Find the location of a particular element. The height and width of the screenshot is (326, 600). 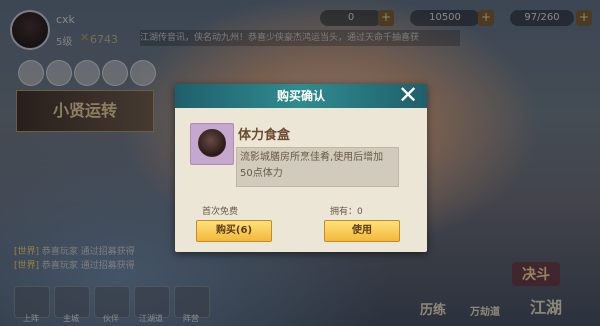

item-name: 体力食盒 is located at coordinates (264, 135).